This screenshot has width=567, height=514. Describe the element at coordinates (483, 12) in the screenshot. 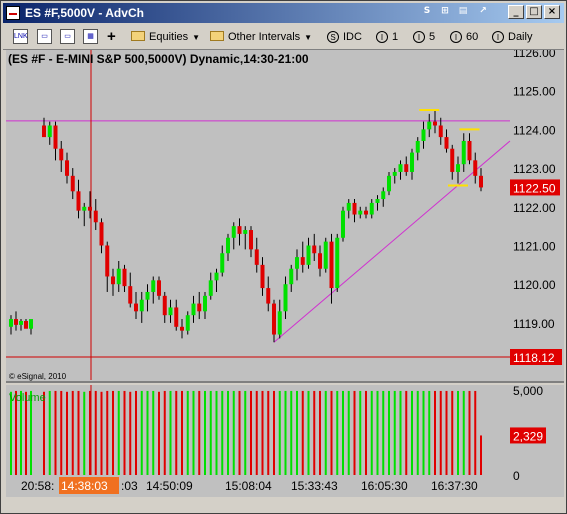

I see `export-icon: ↗` at that location.